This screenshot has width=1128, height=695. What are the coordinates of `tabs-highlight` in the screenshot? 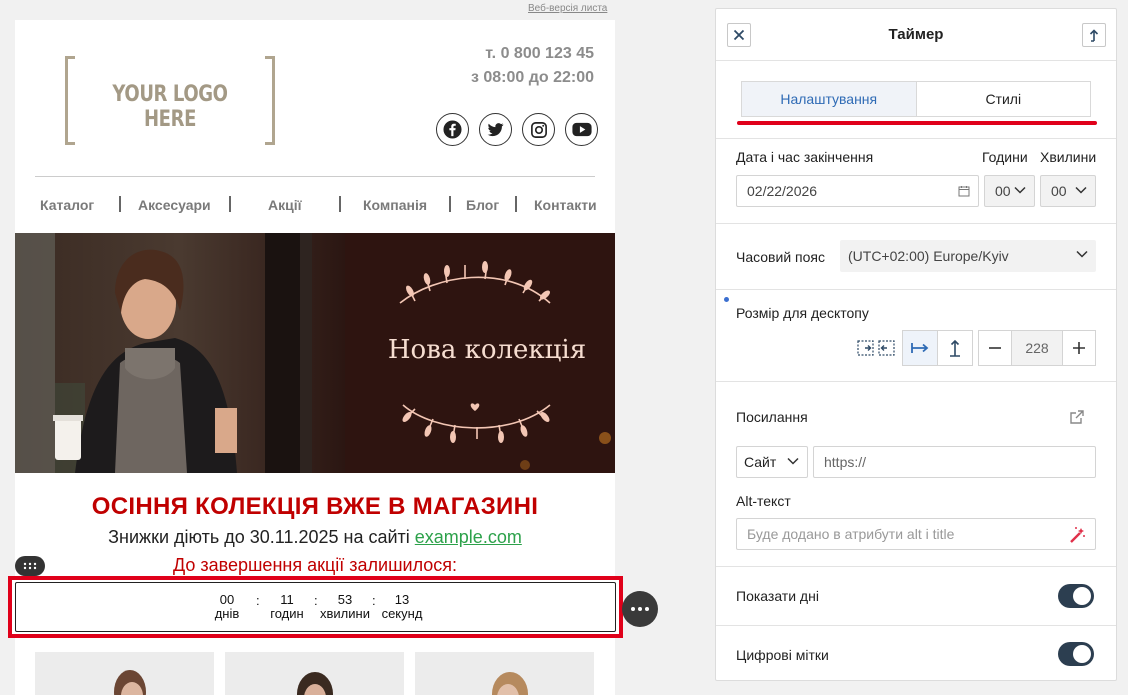 It's located at (917, 123).